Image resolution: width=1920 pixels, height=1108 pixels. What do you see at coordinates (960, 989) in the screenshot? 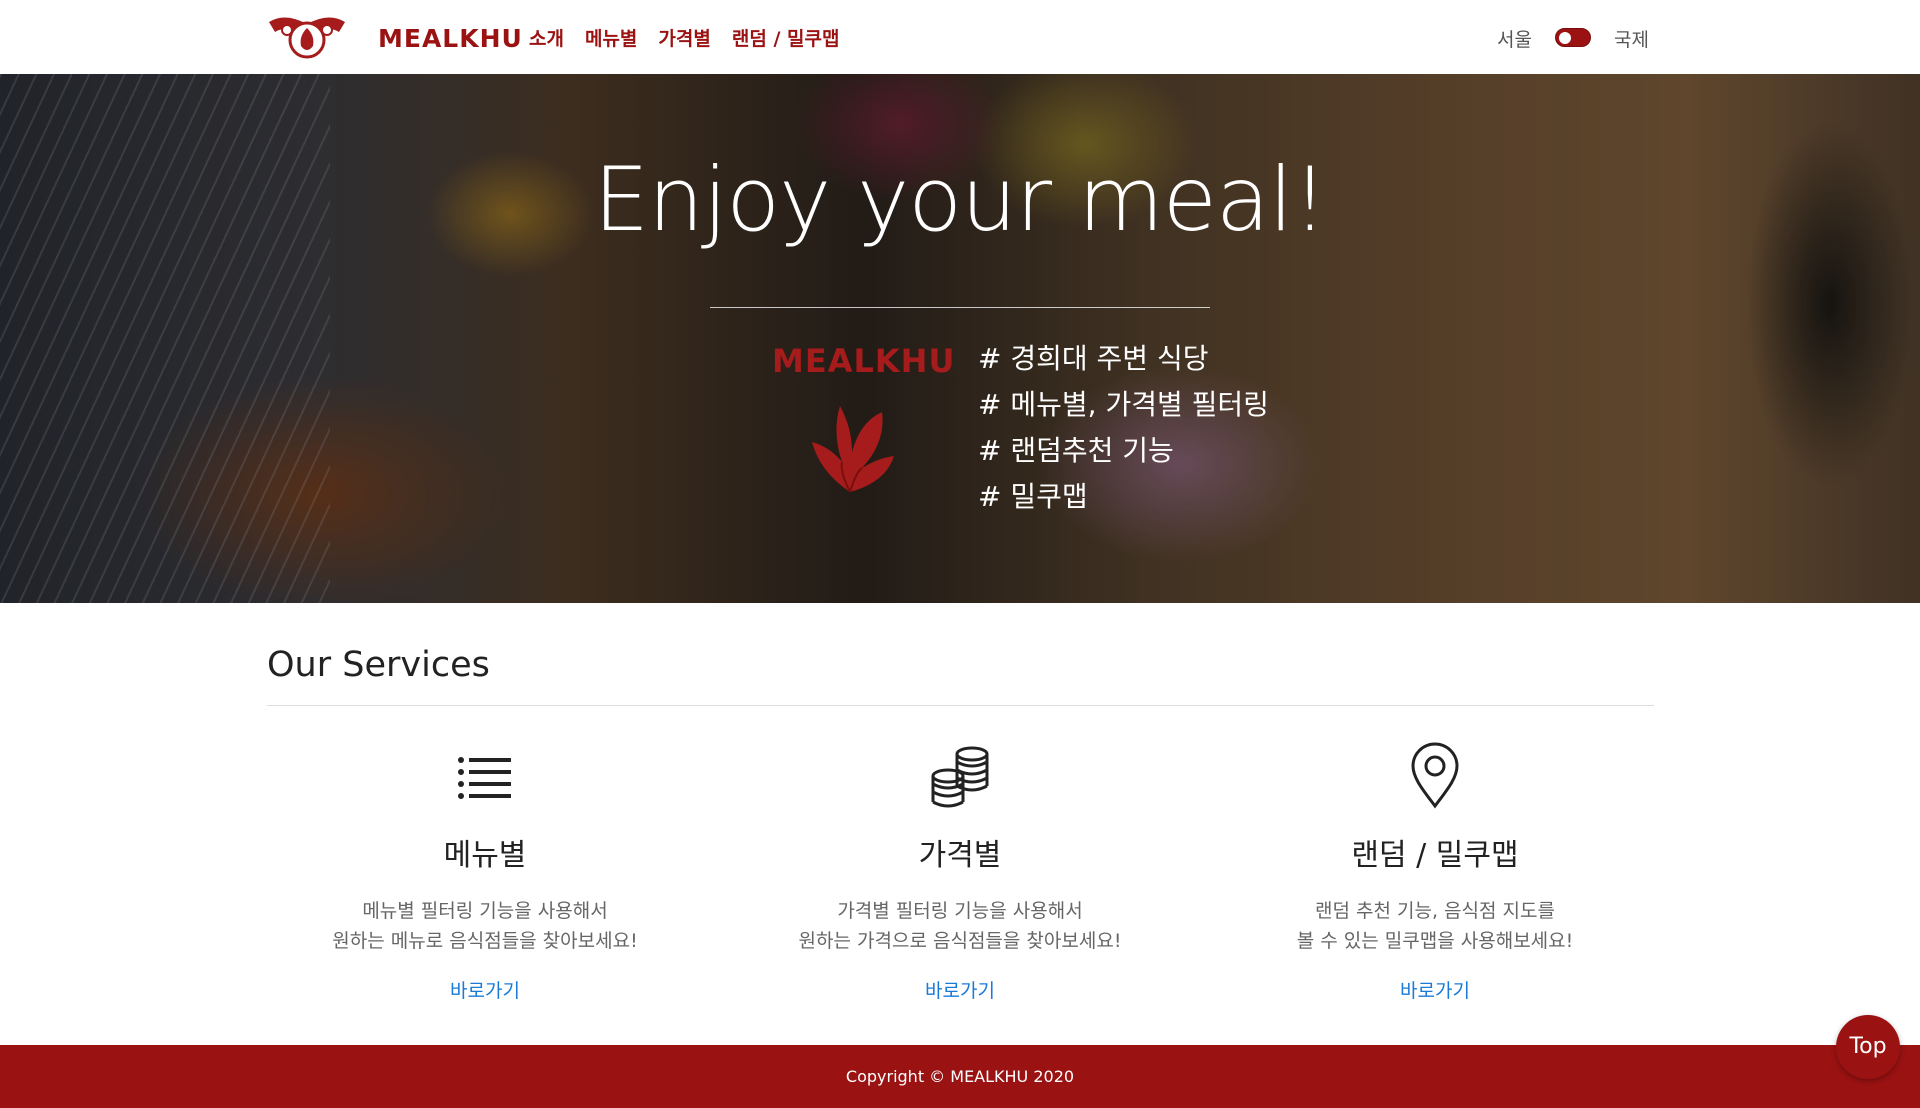
I see `service-link-price: 바로가기` at bounding box center [960, 989].